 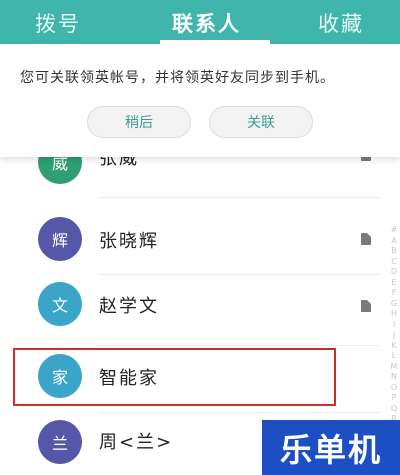 What do you see at coordinates (190, 313) in the screenshot?
I see `contact-row: 文 赵学文` at bounding box center [190, 313].